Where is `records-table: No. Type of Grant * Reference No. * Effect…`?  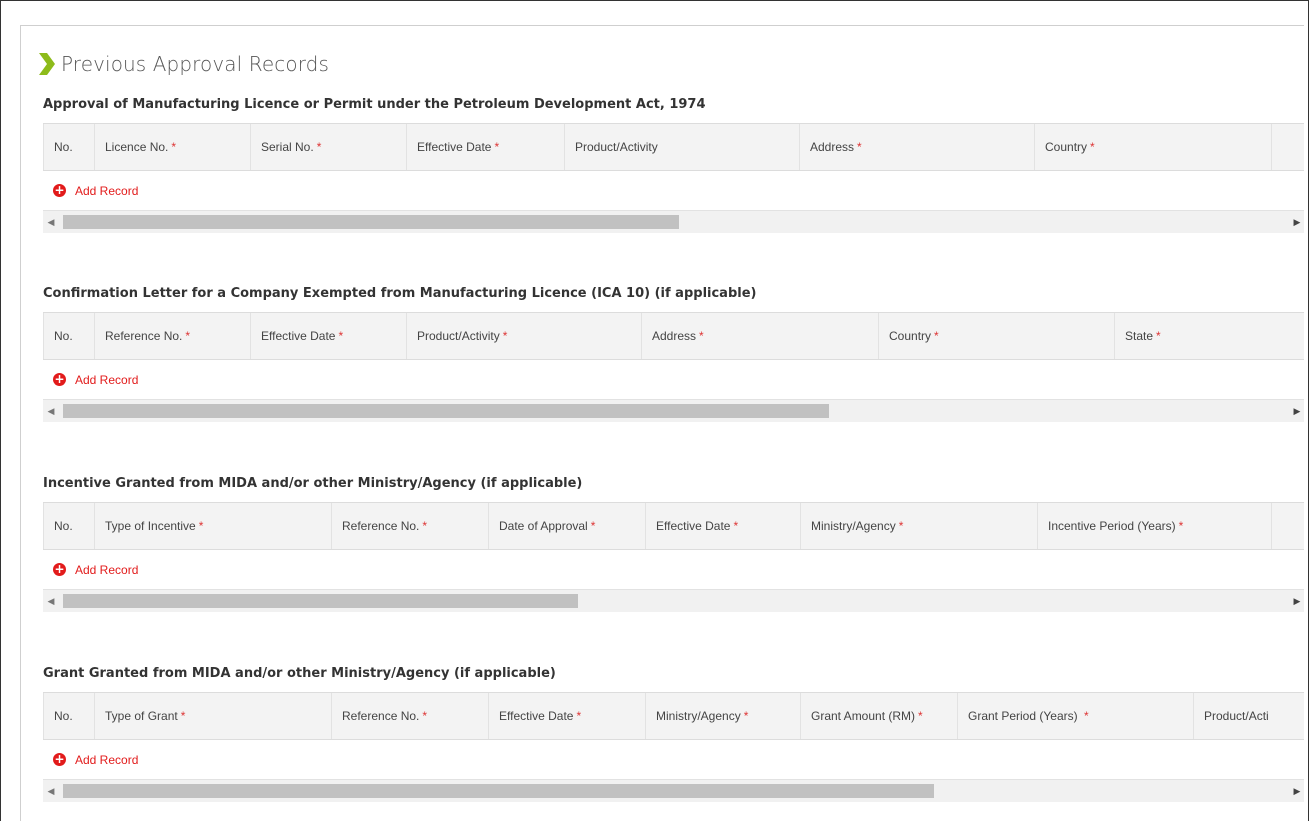
records-table: No. Type of Grant * Reference No. * Effect… is located at coordinates (673, 747).